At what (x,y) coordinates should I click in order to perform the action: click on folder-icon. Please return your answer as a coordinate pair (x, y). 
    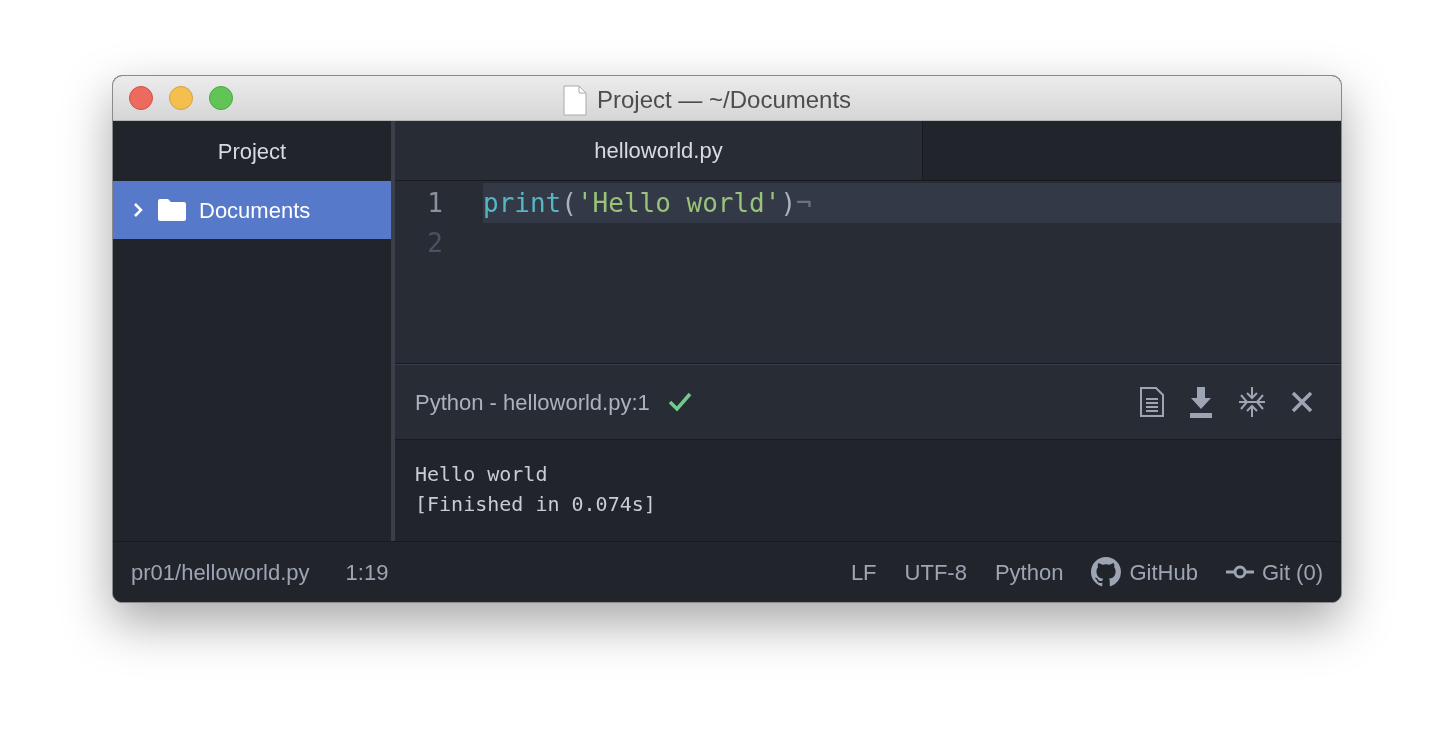
    Looking at the image, I should click on (172, 210).